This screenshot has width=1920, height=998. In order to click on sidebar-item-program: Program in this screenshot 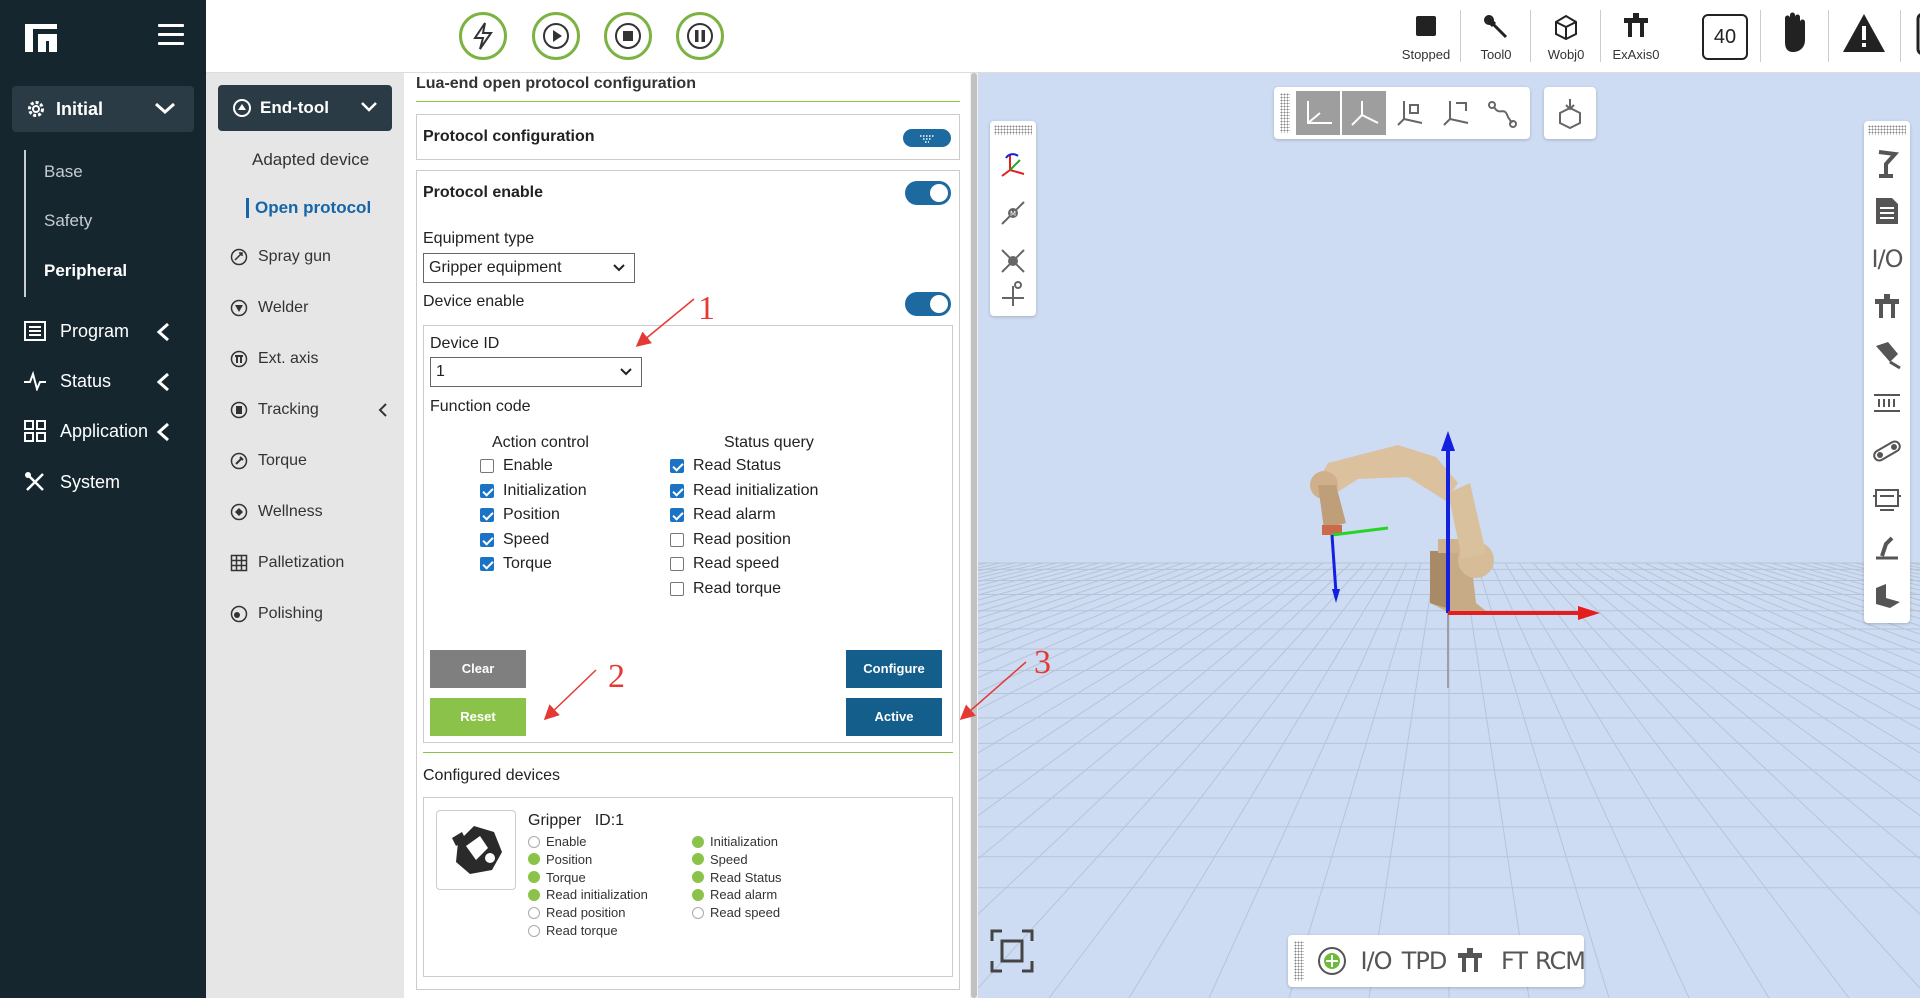, I will do `click(109, 331)`.